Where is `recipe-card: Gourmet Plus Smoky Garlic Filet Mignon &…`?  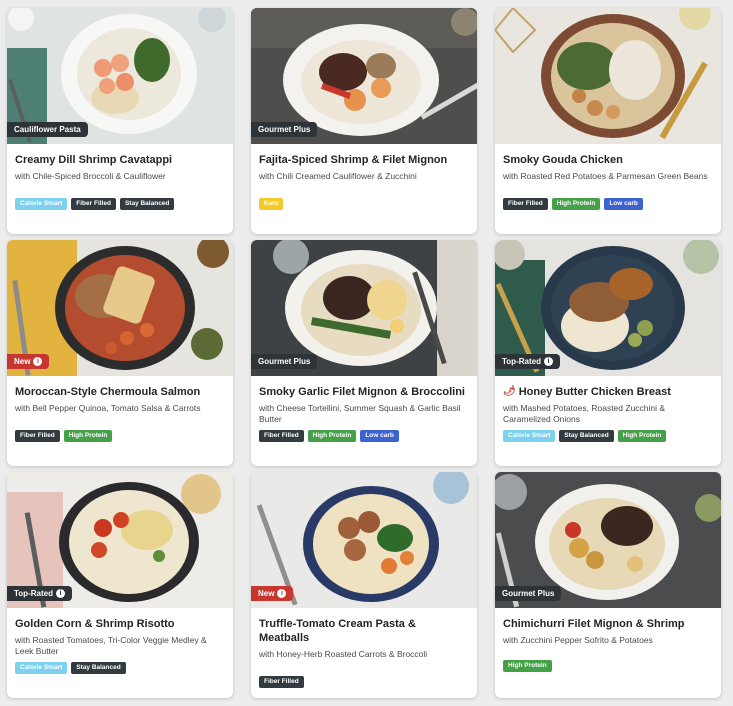 recipe-card: Gourmet Plus Smoky Garlic Filet Mignon &… is located at coordinates (364, 353).